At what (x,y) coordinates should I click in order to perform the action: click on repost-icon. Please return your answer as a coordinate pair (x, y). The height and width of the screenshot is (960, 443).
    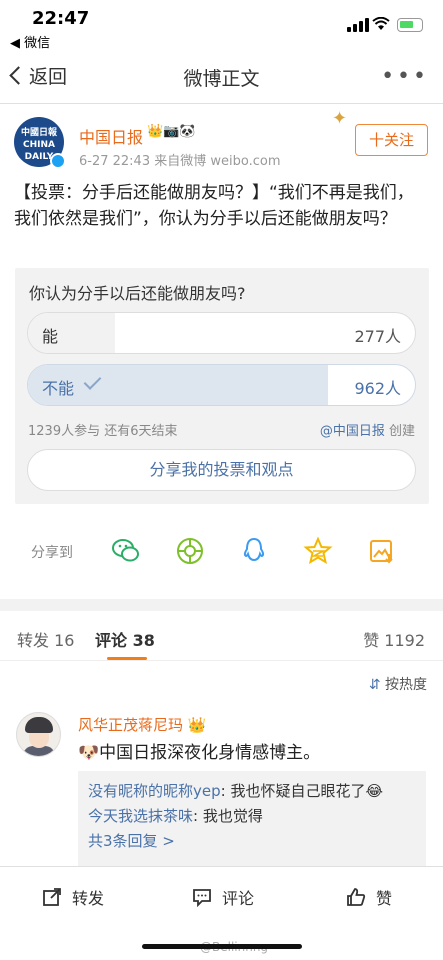
    Looking at the image, I should click on (52, 897).